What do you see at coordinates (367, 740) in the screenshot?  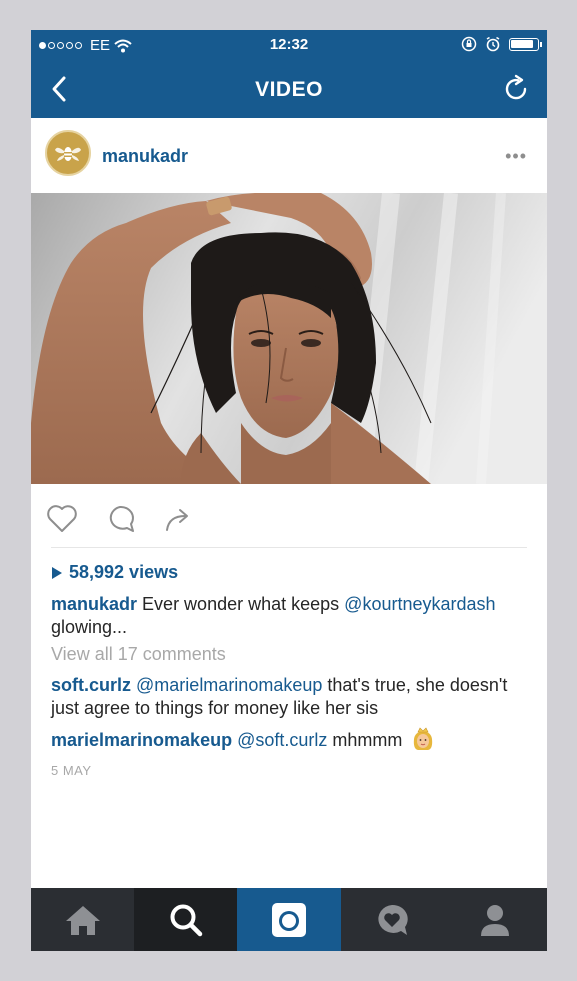 I see `comment-text: mhmmm` at bounding box center [367, 740].